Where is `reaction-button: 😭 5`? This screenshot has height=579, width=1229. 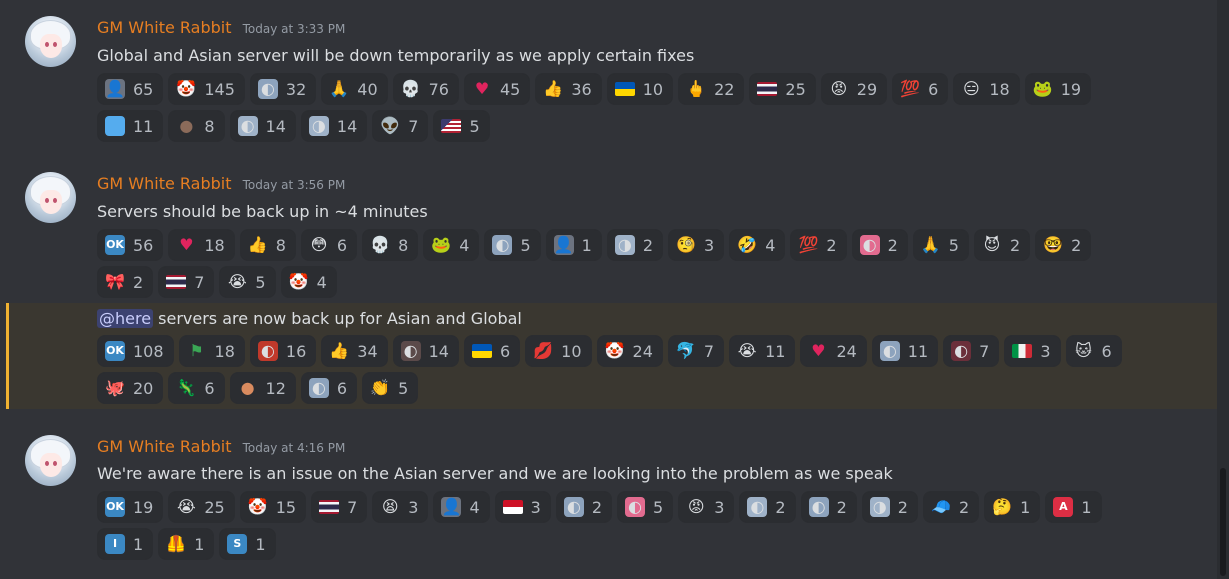 reaction-button: 😭 5 is located at coordinates (247, 282).